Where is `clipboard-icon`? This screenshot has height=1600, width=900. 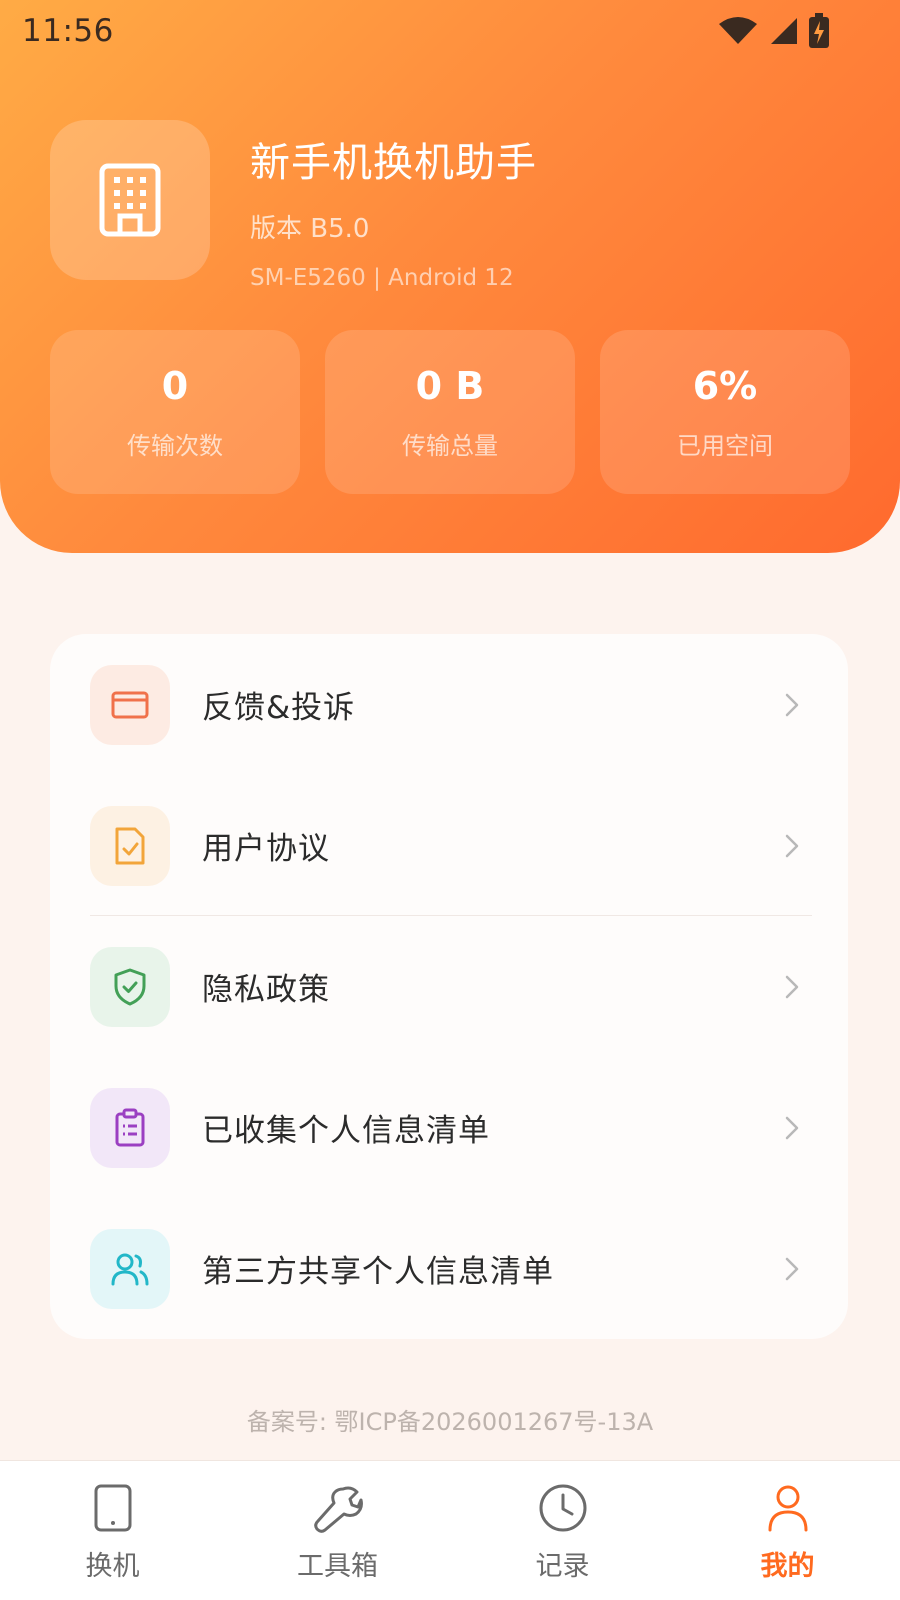
clipboard-icon is located at coordinates (130, 1127).